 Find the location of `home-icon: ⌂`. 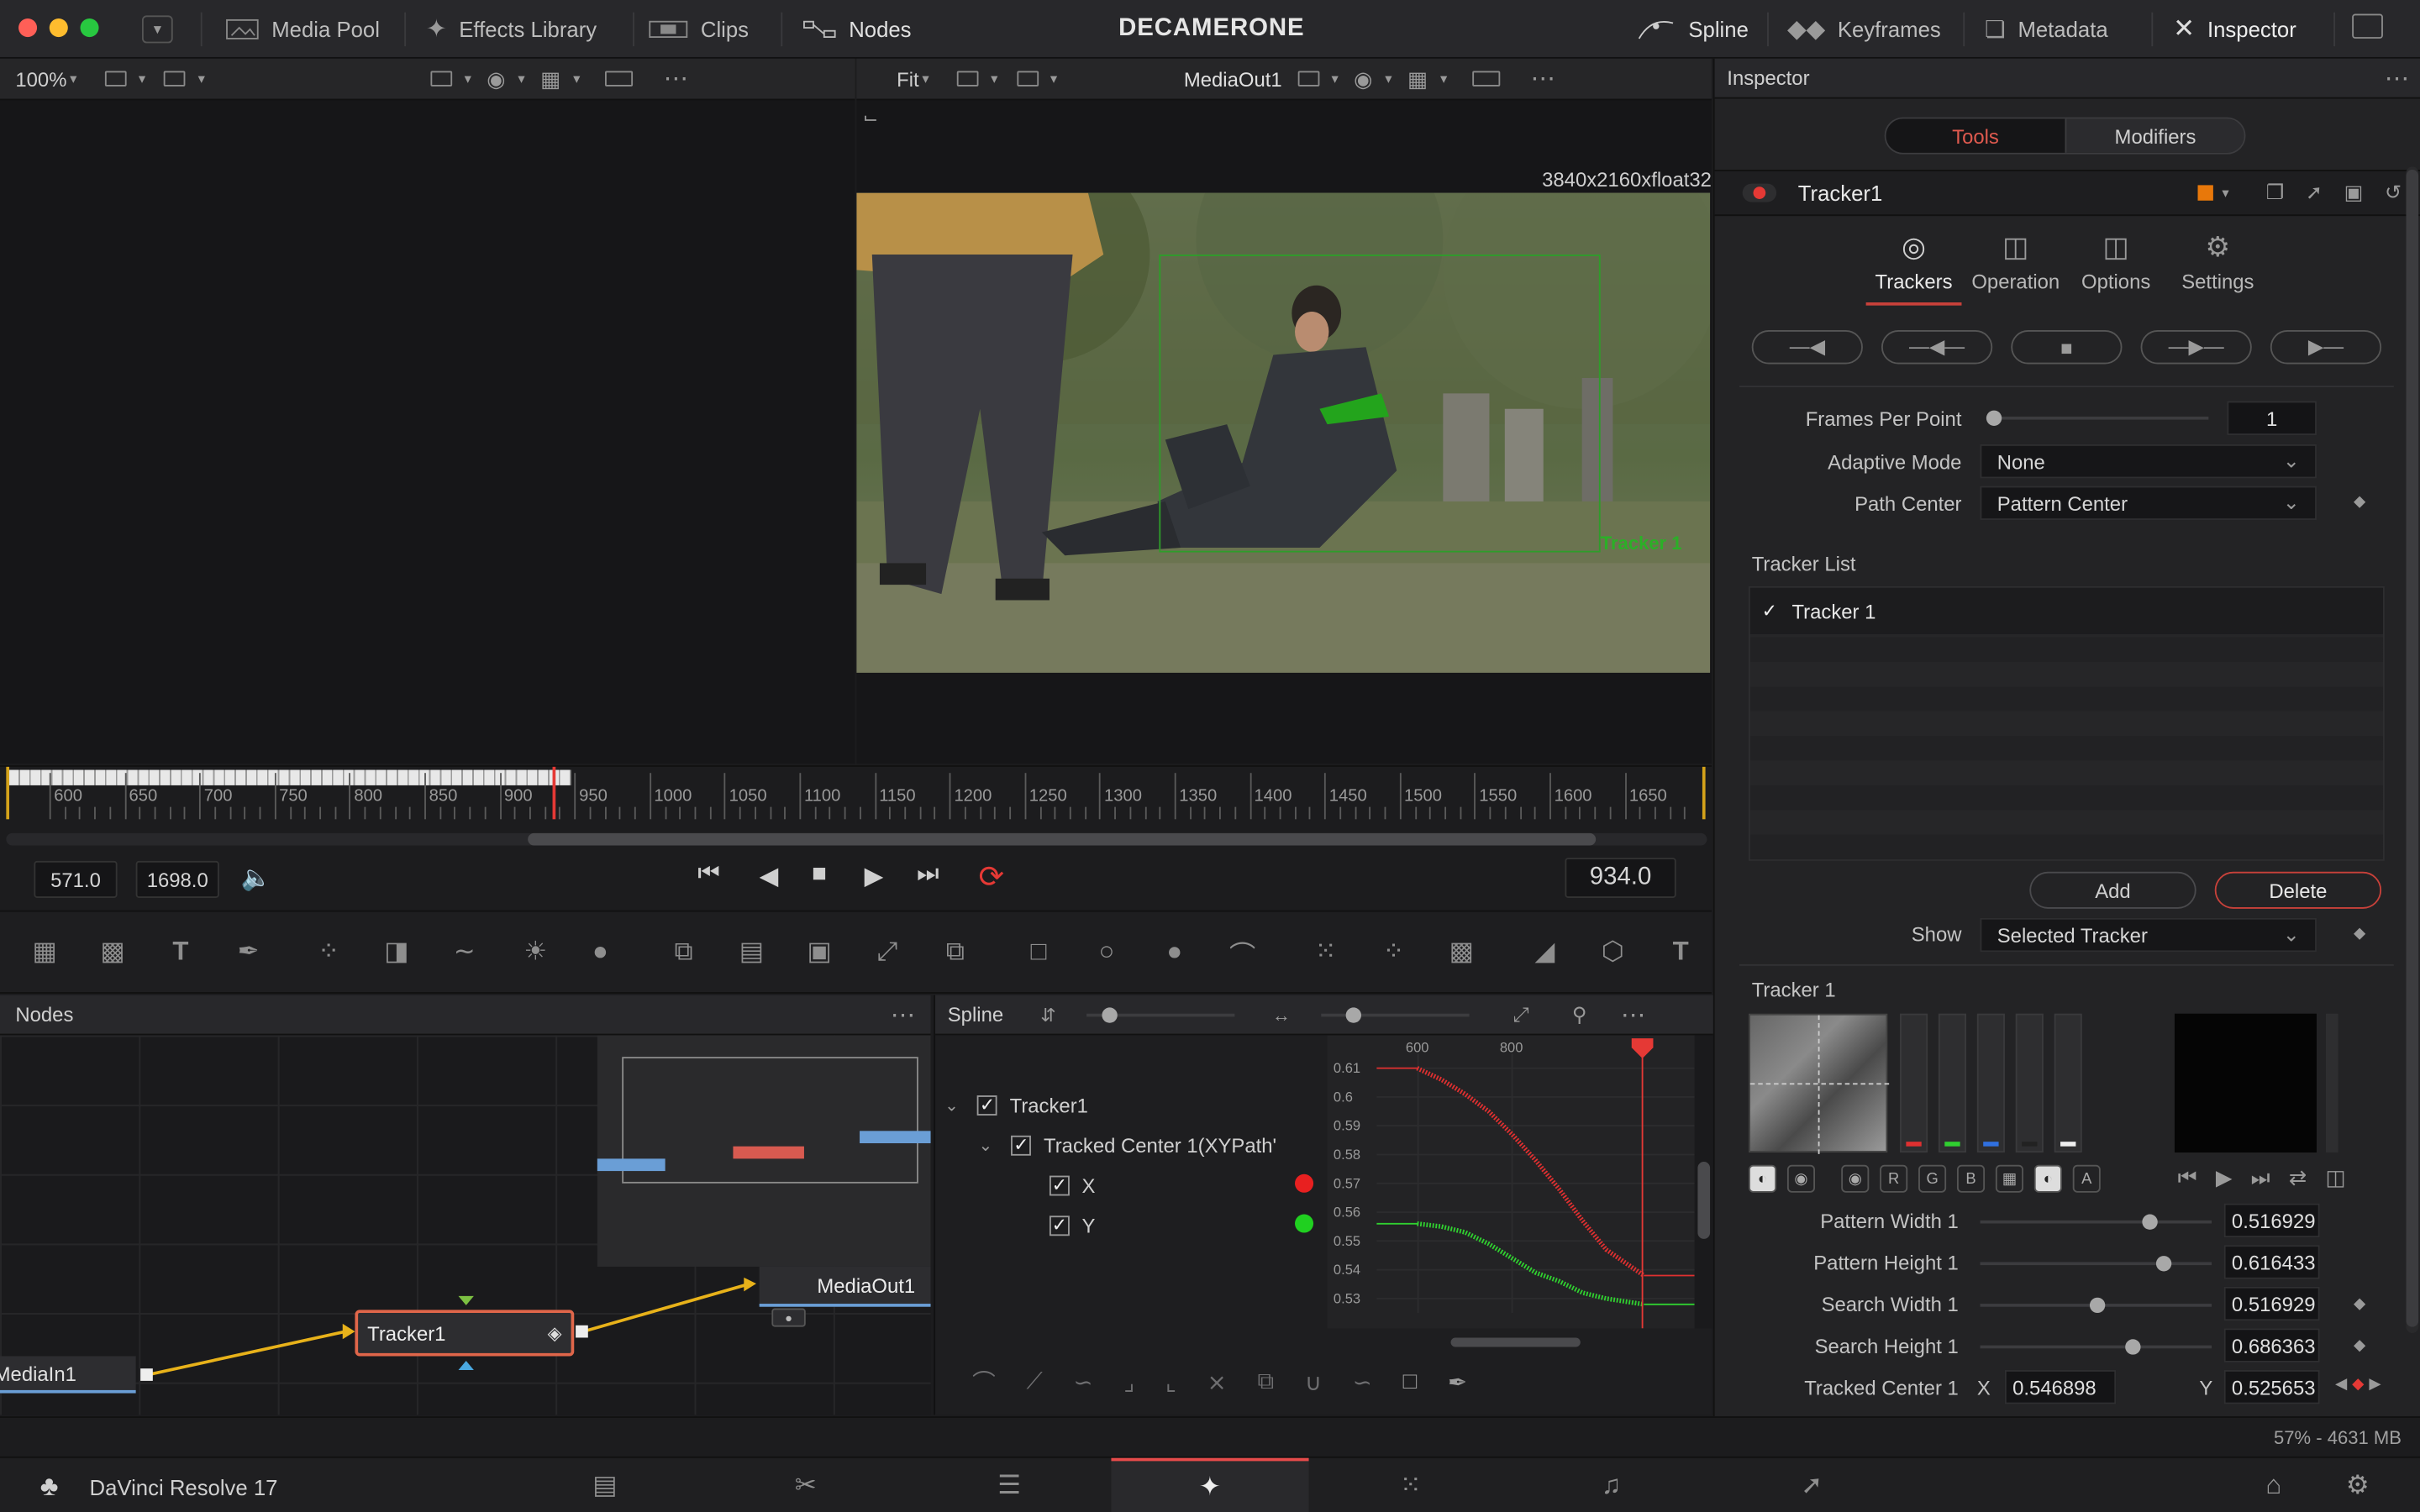

home-icon: ⌂ is located at coordinates (2273, 1485).